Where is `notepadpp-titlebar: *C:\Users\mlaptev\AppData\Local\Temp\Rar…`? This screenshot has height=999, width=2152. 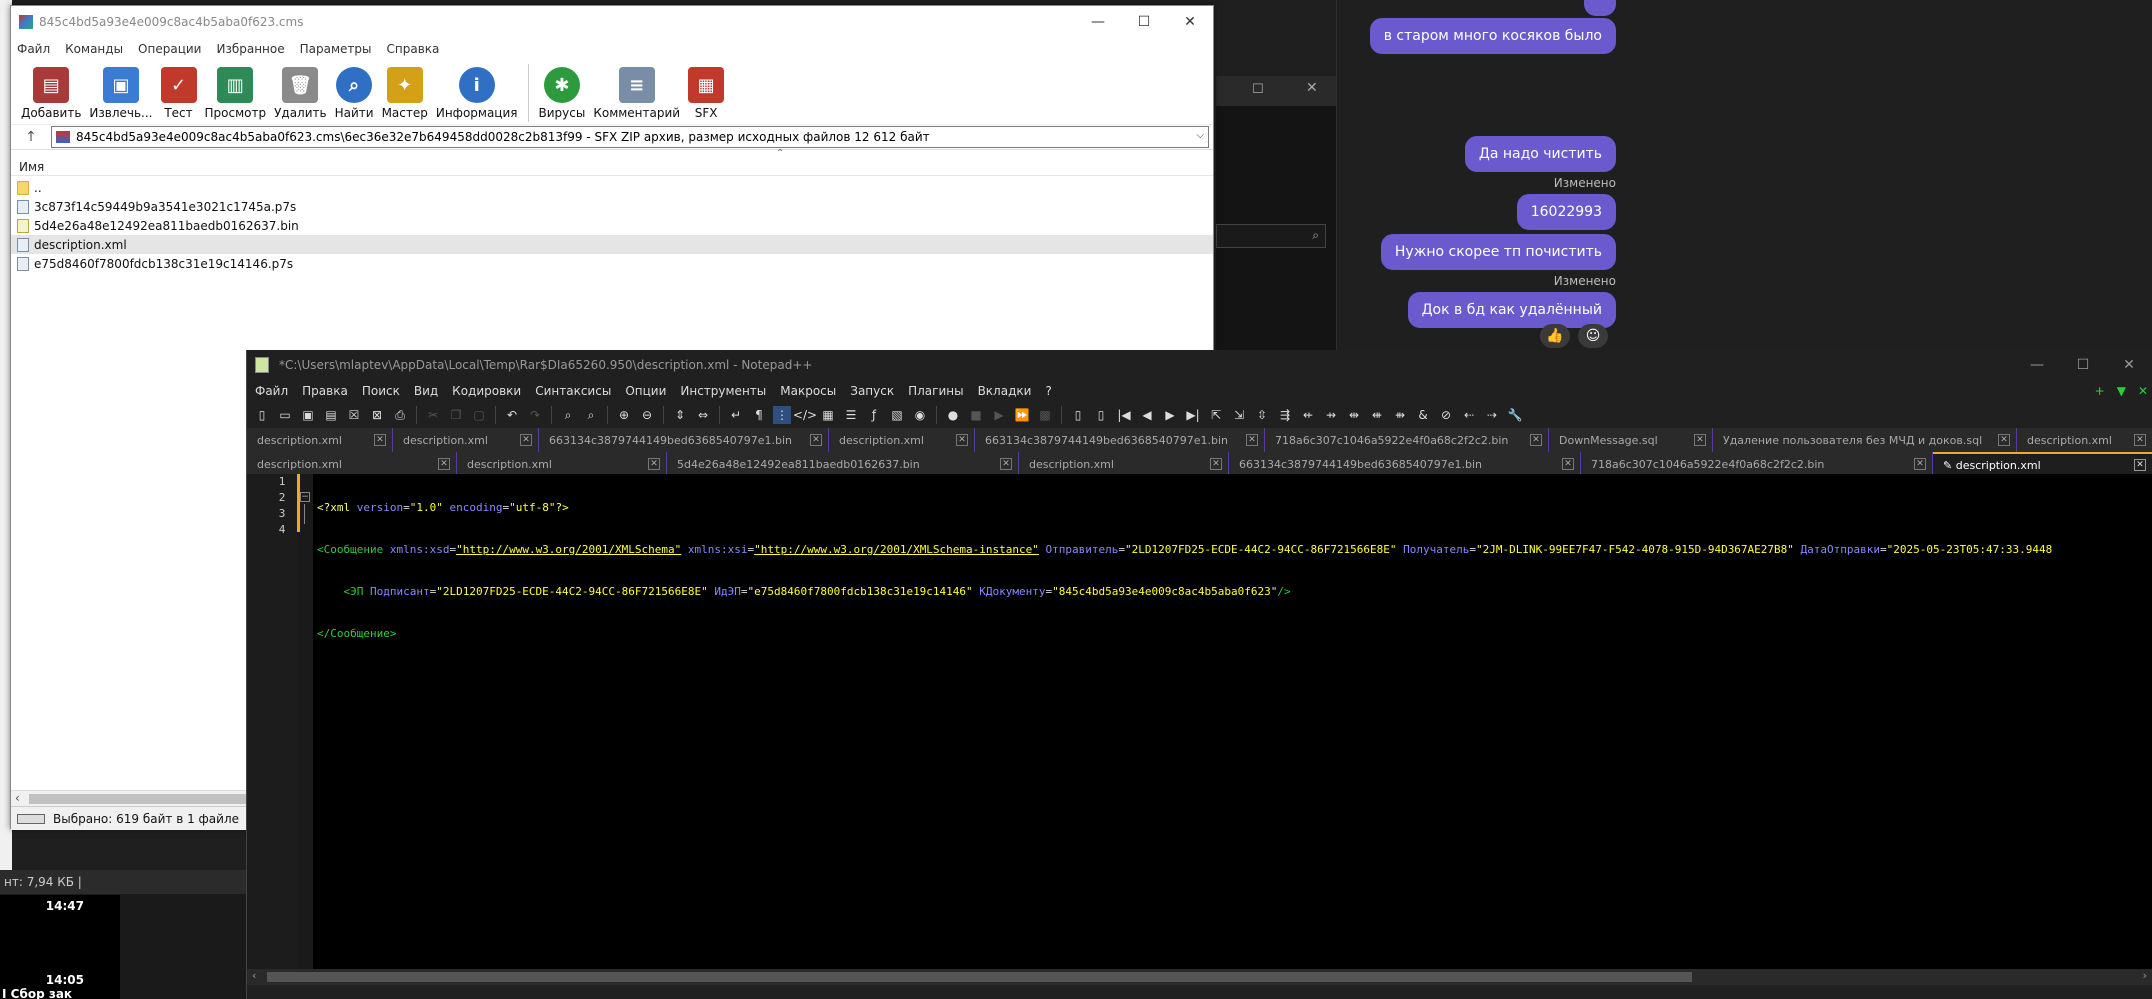
notepadpp-titlebar: *C:\Users\mlaptev\AppData\Local\Temp\Rar… is located at coordinates (1199, 365).